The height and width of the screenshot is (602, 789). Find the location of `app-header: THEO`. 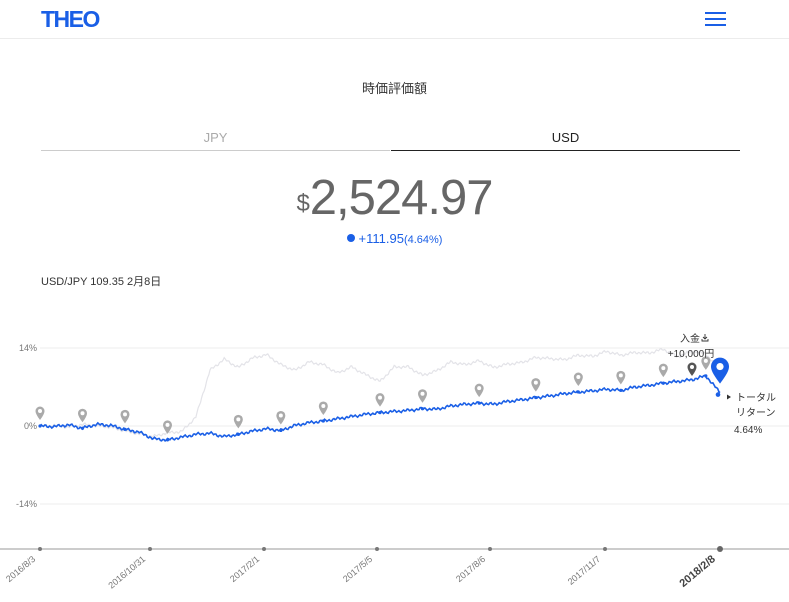

app-header: THEO is located at coordinates (394, 19).